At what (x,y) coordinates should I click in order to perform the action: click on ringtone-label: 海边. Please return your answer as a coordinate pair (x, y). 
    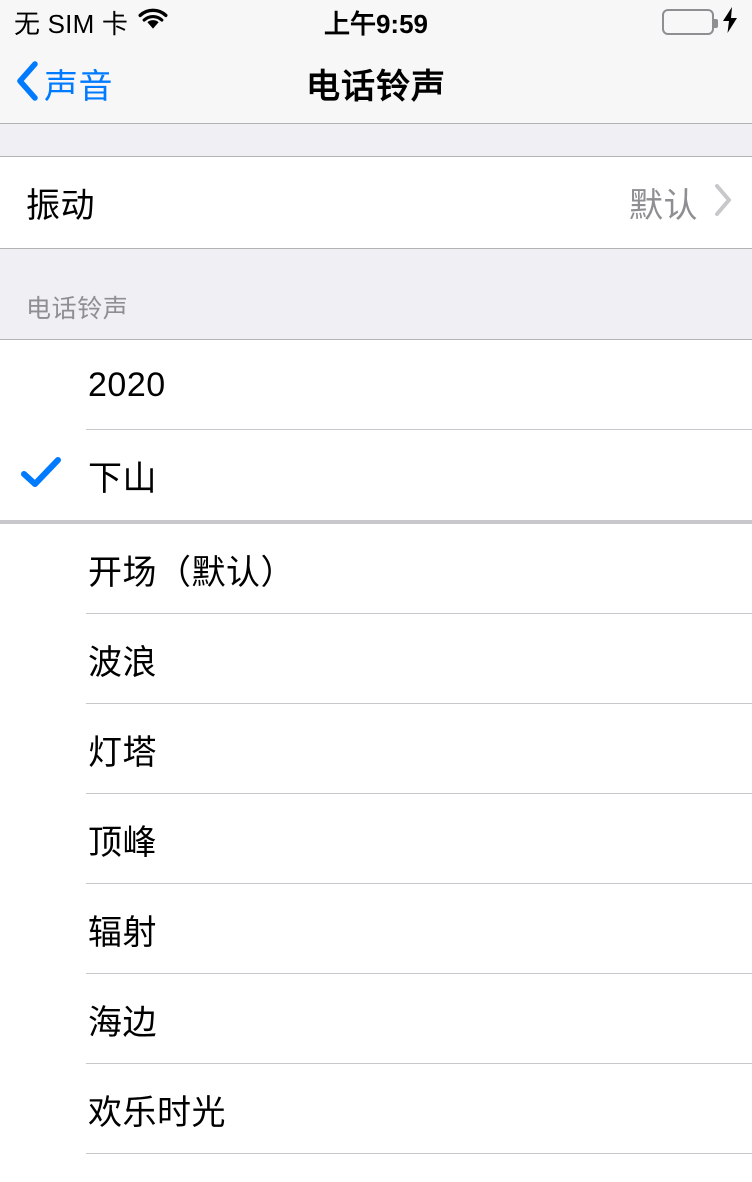
    Looking at the image, I should click on (122, 1022).